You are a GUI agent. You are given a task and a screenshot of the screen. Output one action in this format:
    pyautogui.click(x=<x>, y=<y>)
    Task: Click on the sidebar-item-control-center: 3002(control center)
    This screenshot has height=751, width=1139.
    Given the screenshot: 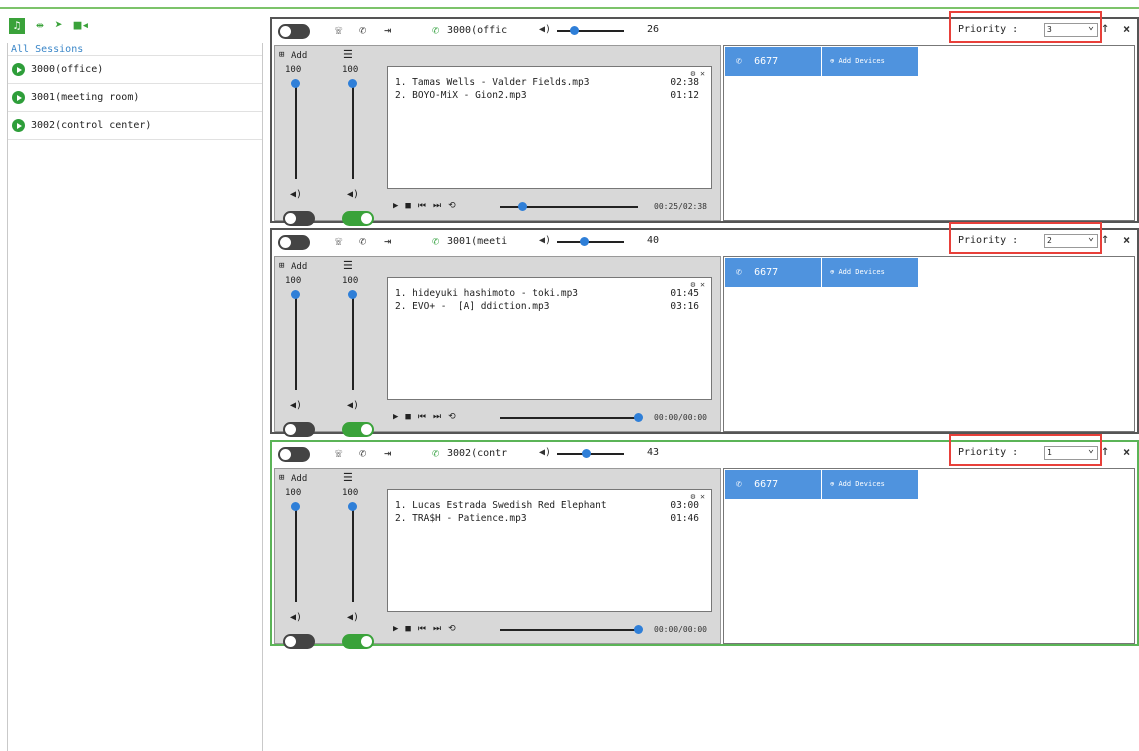 What is the action you would take?
    pyautogui.click(x=135, y=126)
    